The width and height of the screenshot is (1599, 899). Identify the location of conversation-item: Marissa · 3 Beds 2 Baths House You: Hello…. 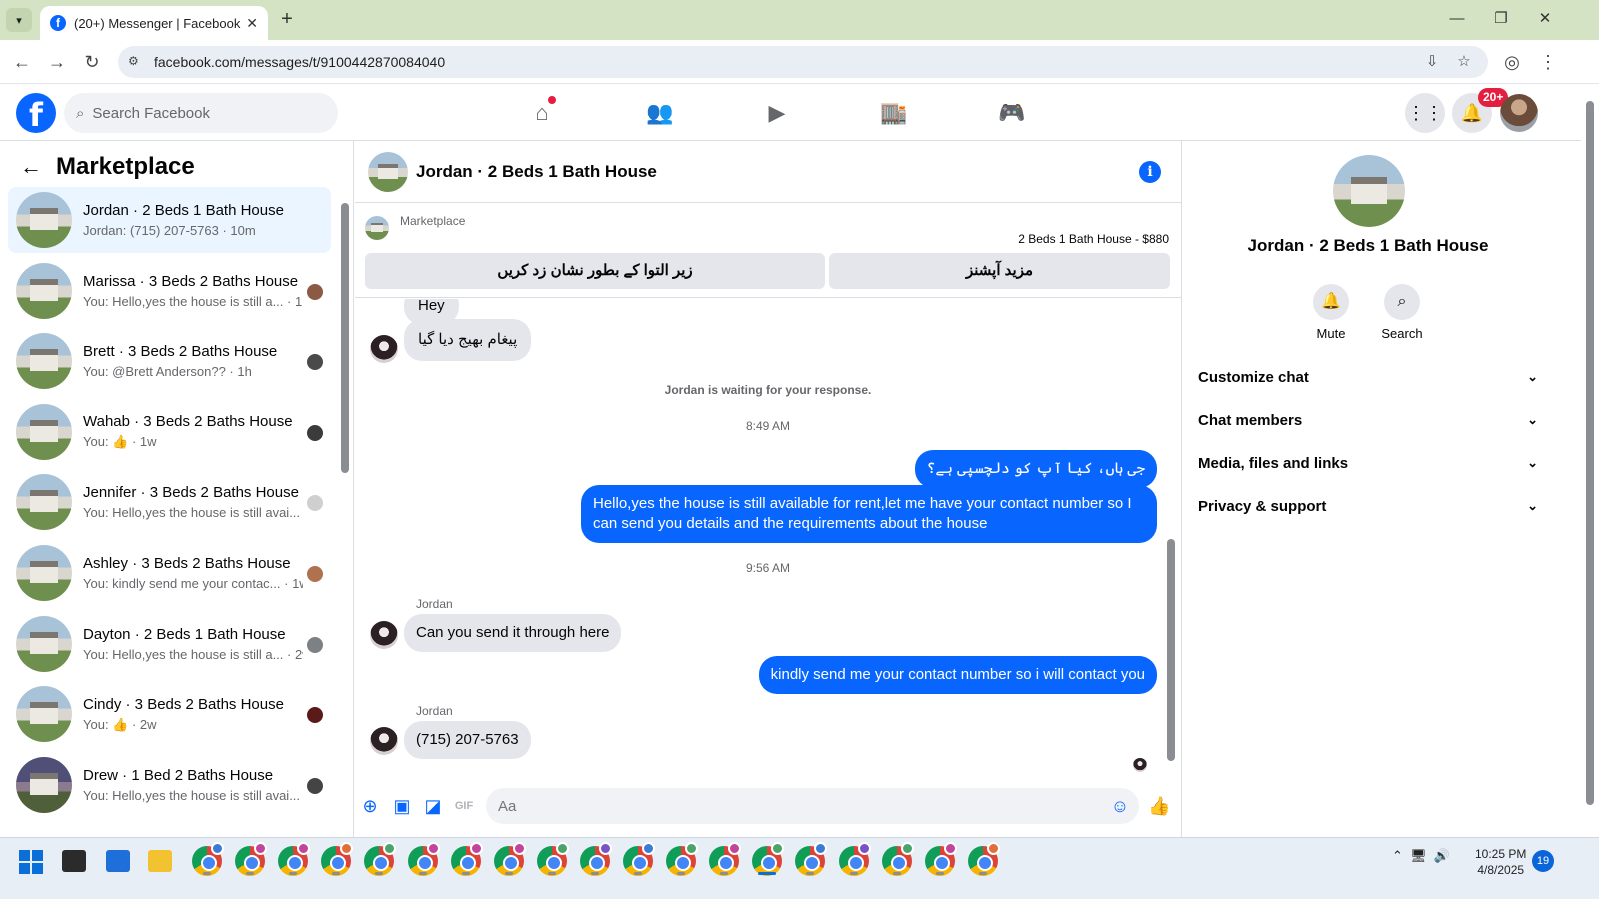
(169, 291).